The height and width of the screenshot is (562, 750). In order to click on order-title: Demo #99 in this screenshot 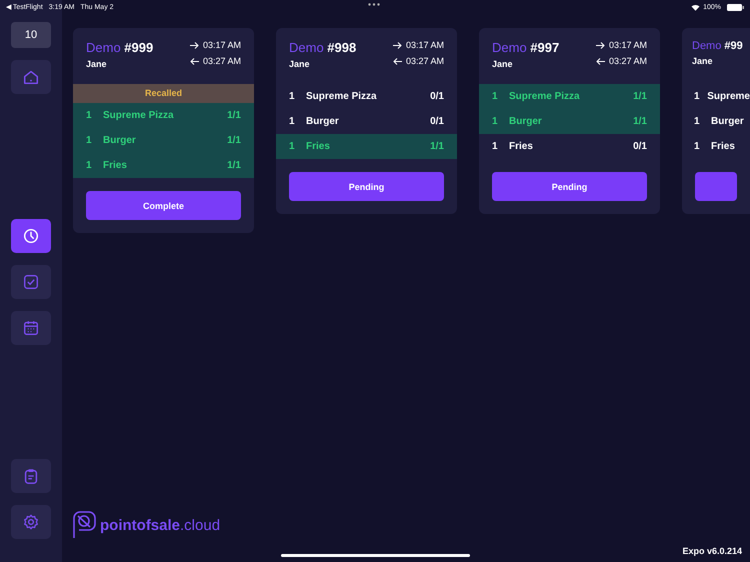, I will do `click(717, 46)`.